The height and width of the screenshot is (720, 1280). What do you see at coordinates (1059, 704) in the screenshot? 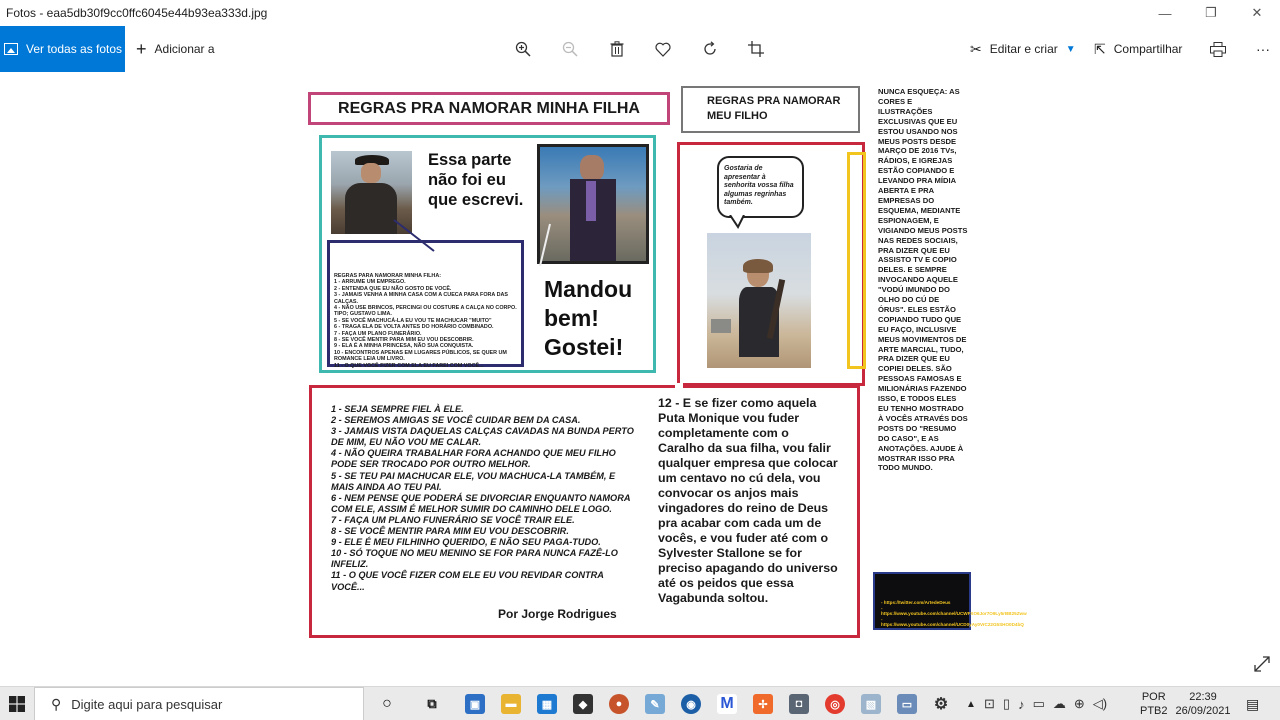
I see `cloud-icon: ☁` at bounding box center [1059, 704].